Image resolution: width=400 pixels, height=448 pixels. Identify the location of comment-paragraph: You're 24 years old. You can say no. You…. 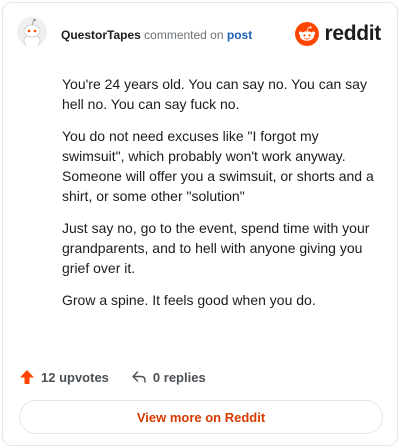
(214, 94).